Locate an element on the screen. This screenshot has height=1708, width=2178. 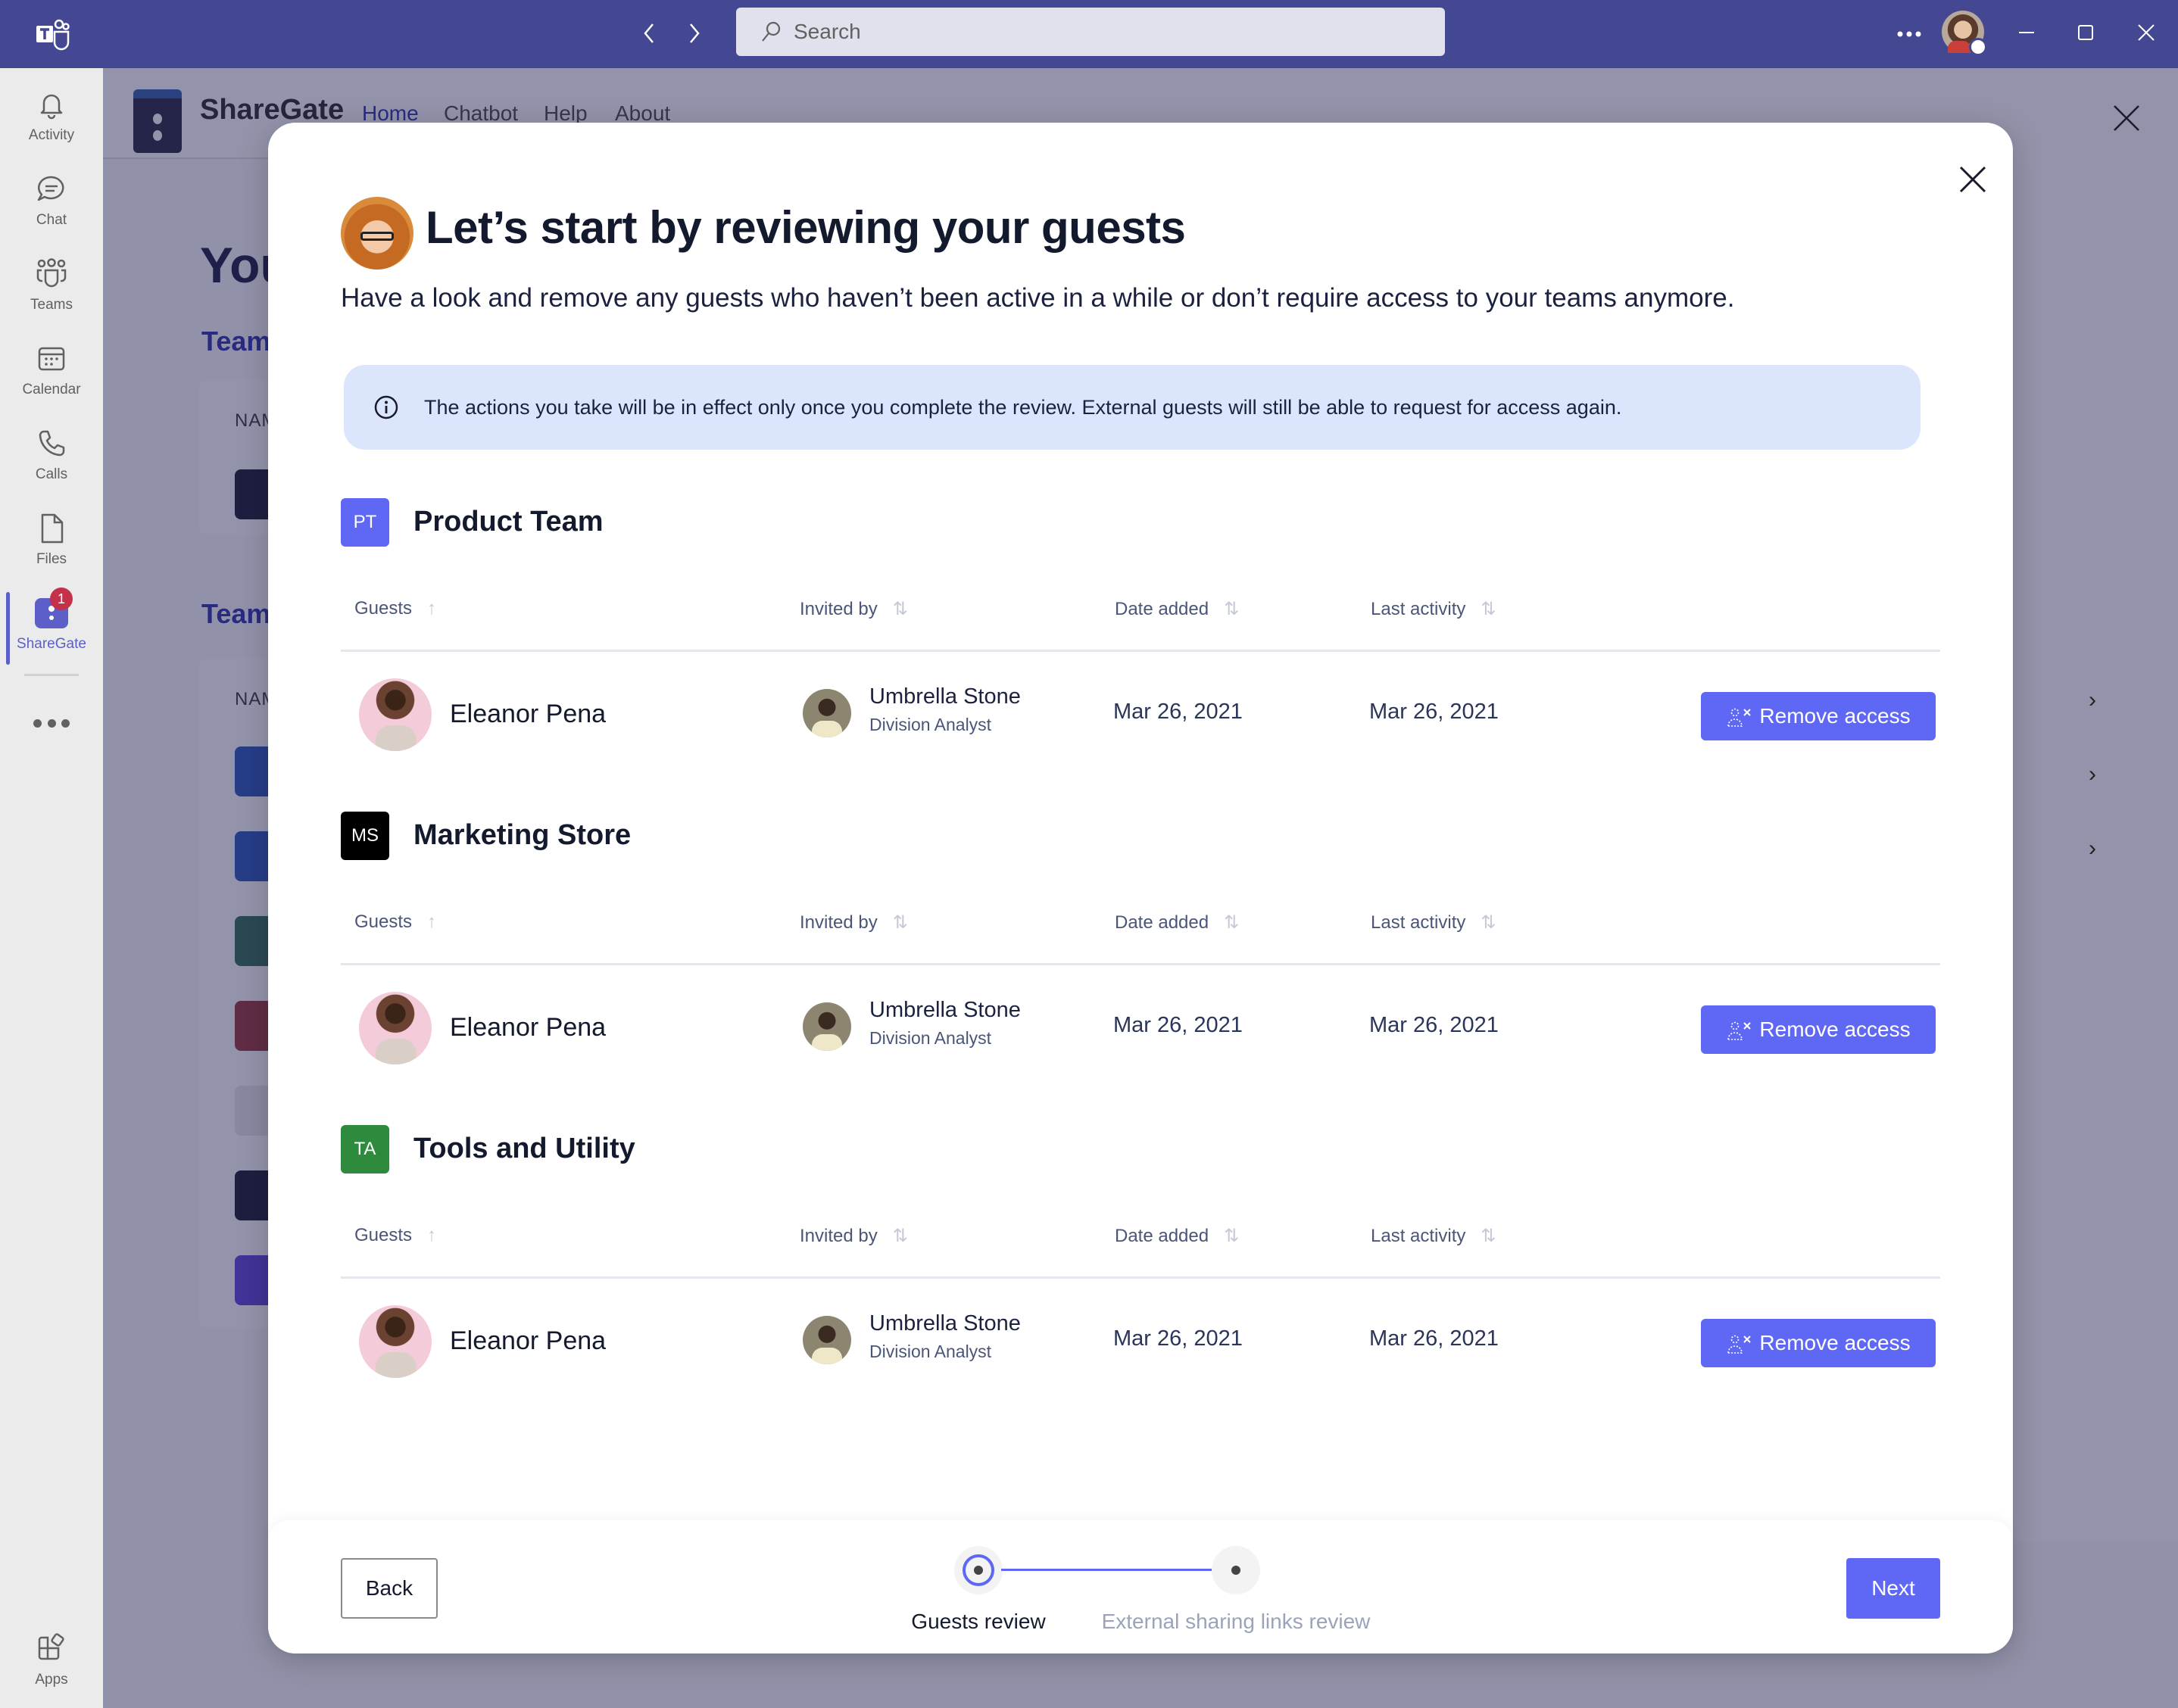
side-panel-close-icon is located at coordinates (2126, 120).